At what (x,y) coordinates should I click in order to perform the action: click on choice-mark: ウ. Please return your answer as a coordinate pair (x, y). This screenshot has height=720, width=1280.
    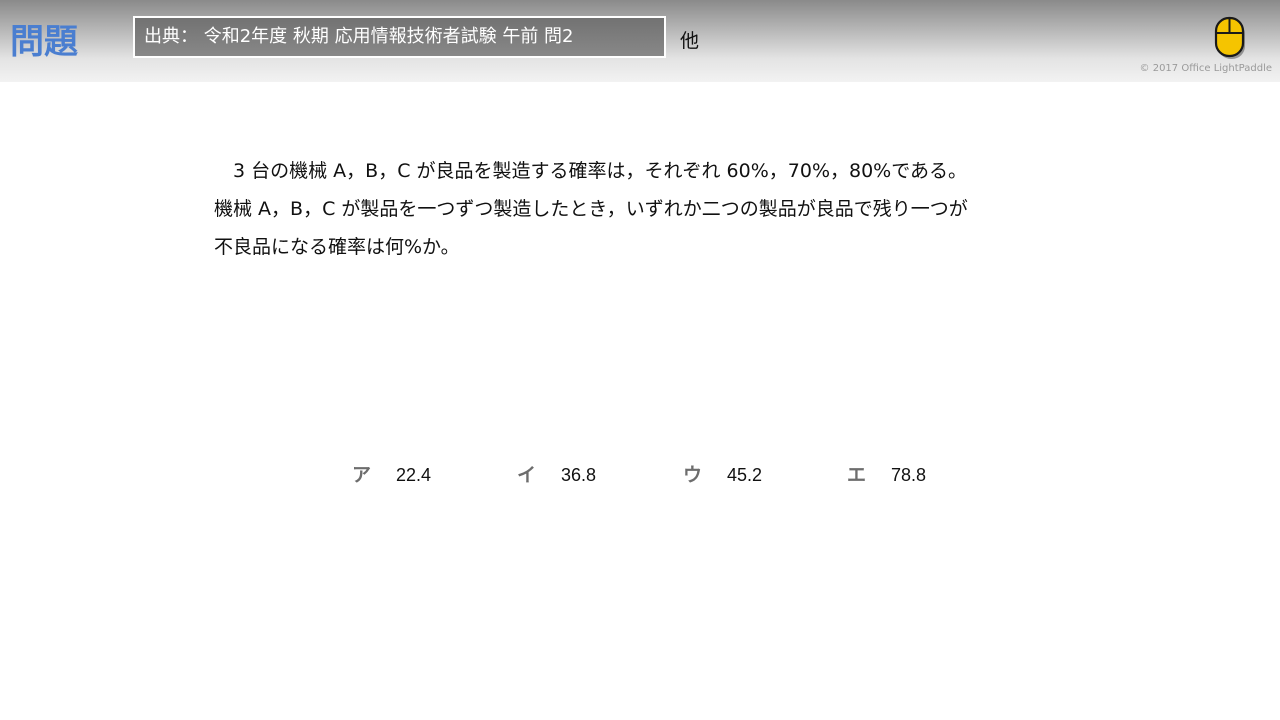
    Looking at the image, I should click on (693, 475).